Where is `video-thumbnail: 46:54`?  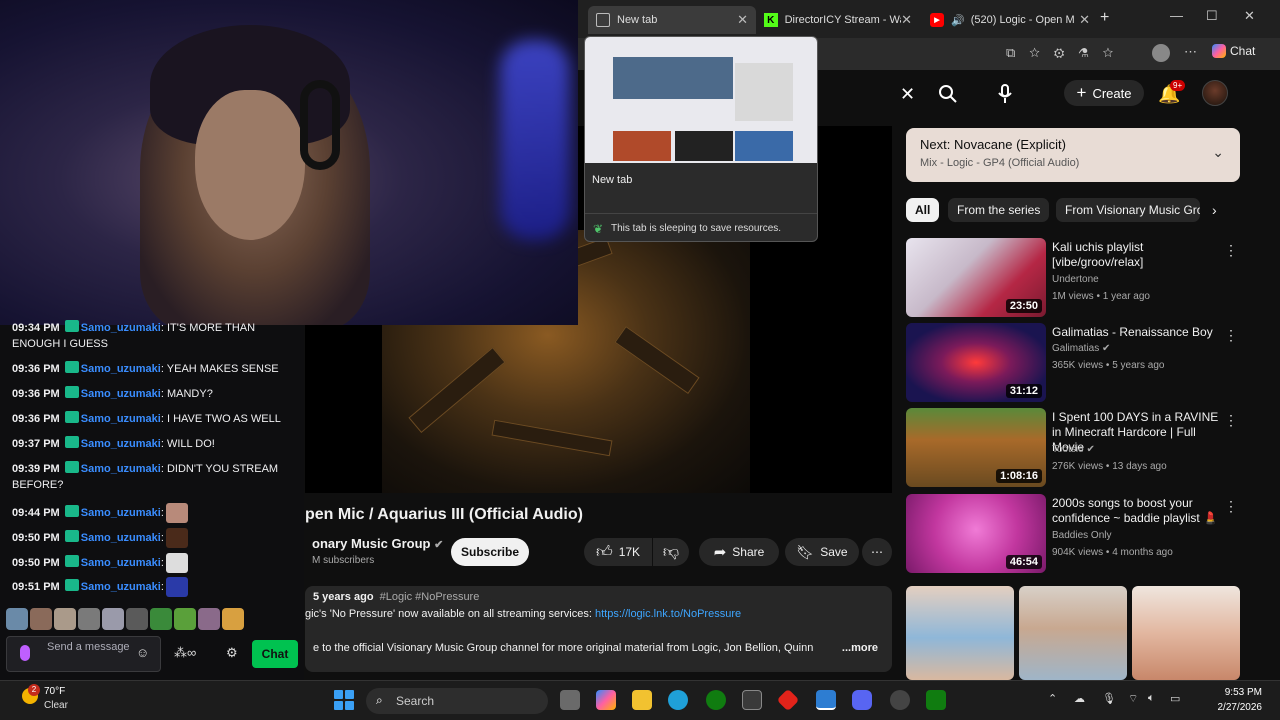
video-thumbnail: 46:54 is located at coordinates (976, 533).